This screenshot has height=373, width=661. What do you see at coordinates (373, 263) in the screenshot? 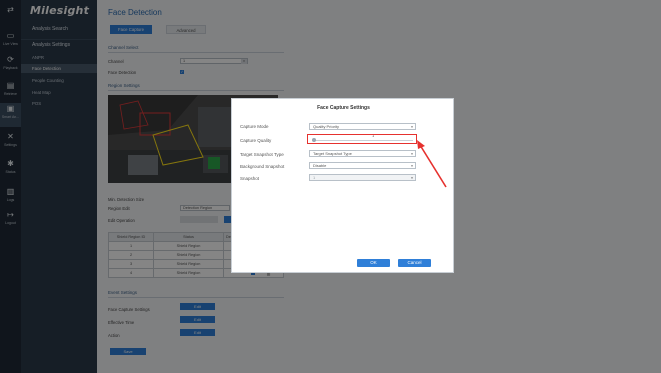
I see `ok-button: OK` at bounding box center [373, 263].